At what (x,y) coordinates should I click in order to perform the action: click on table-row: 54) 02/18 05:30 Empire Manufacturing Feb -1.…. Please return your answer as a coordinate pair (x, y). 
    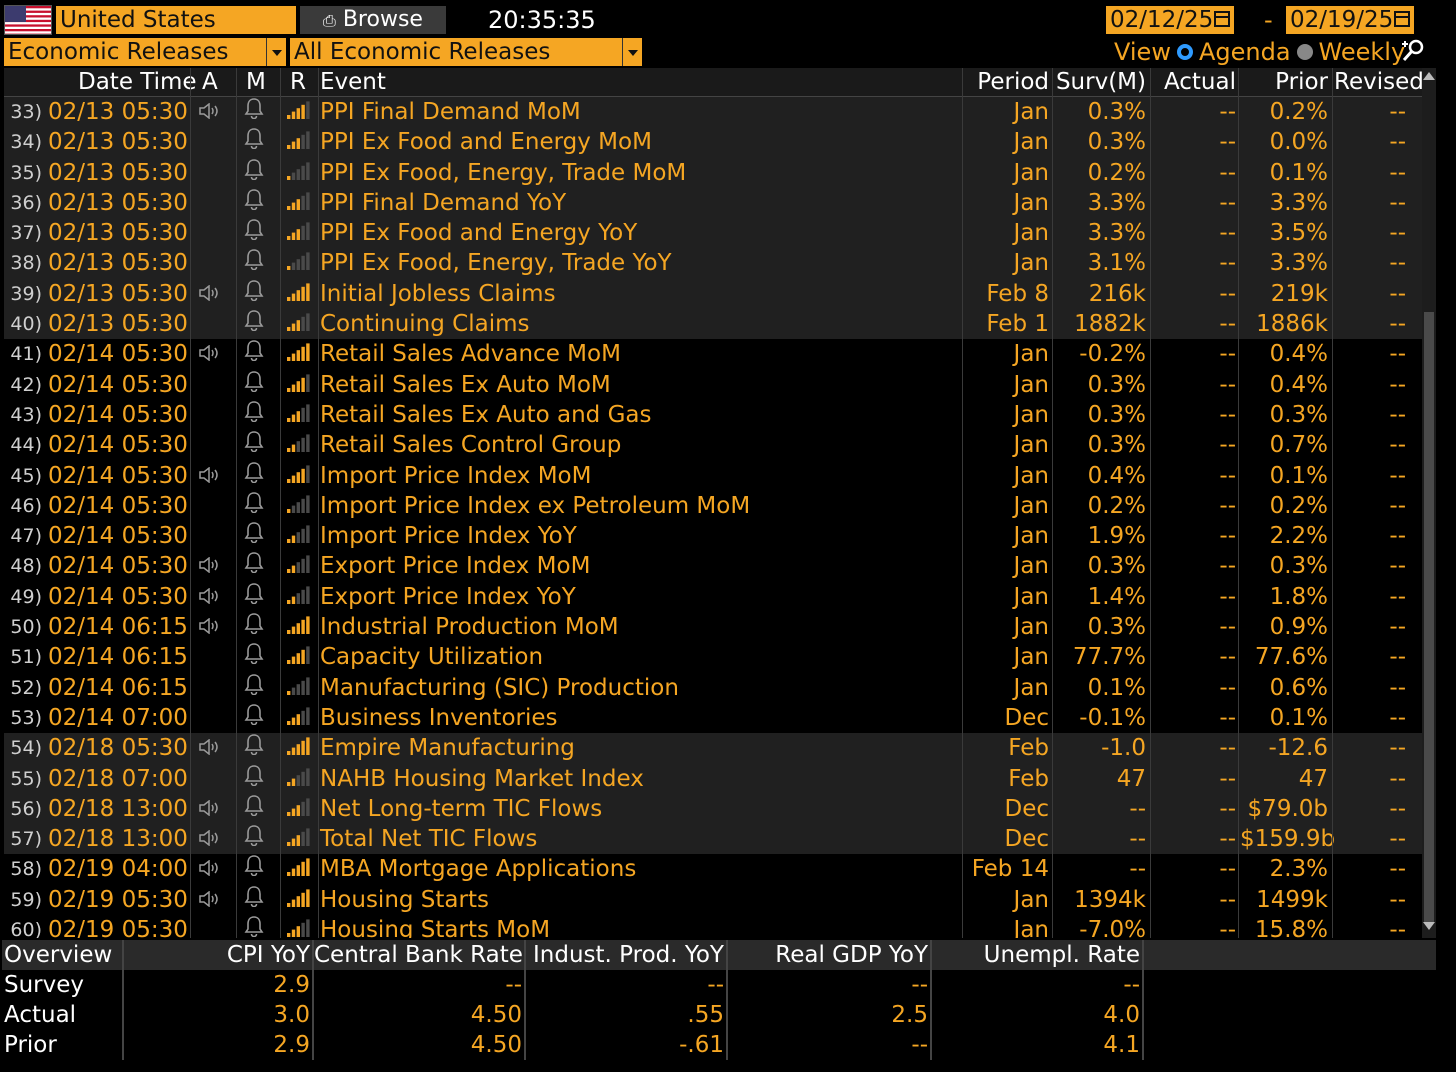
    Looking at the image, I should click on (714, 748).